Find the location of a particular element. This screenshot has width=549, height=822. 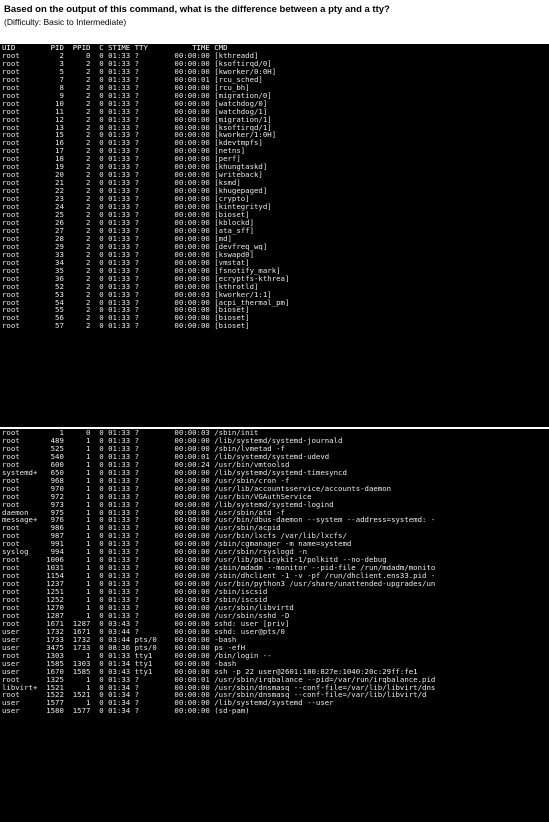

question-difficulty: (Difficulty: Basic to Intermediate) is located at coordinates (65, 22).